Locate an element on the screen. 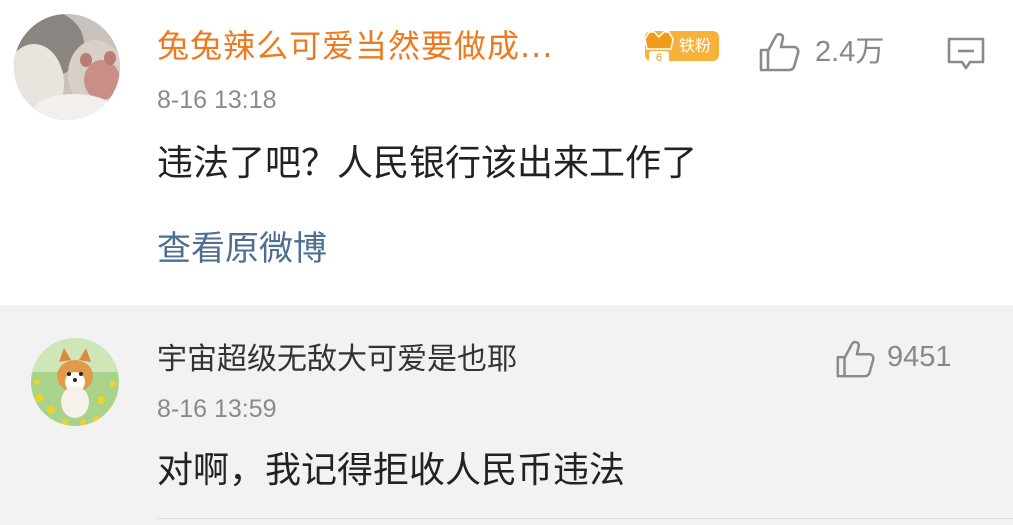 The width and height of the screenshot is (1013, 525). corgi-avatar-image is located at coordinates (75, 382).